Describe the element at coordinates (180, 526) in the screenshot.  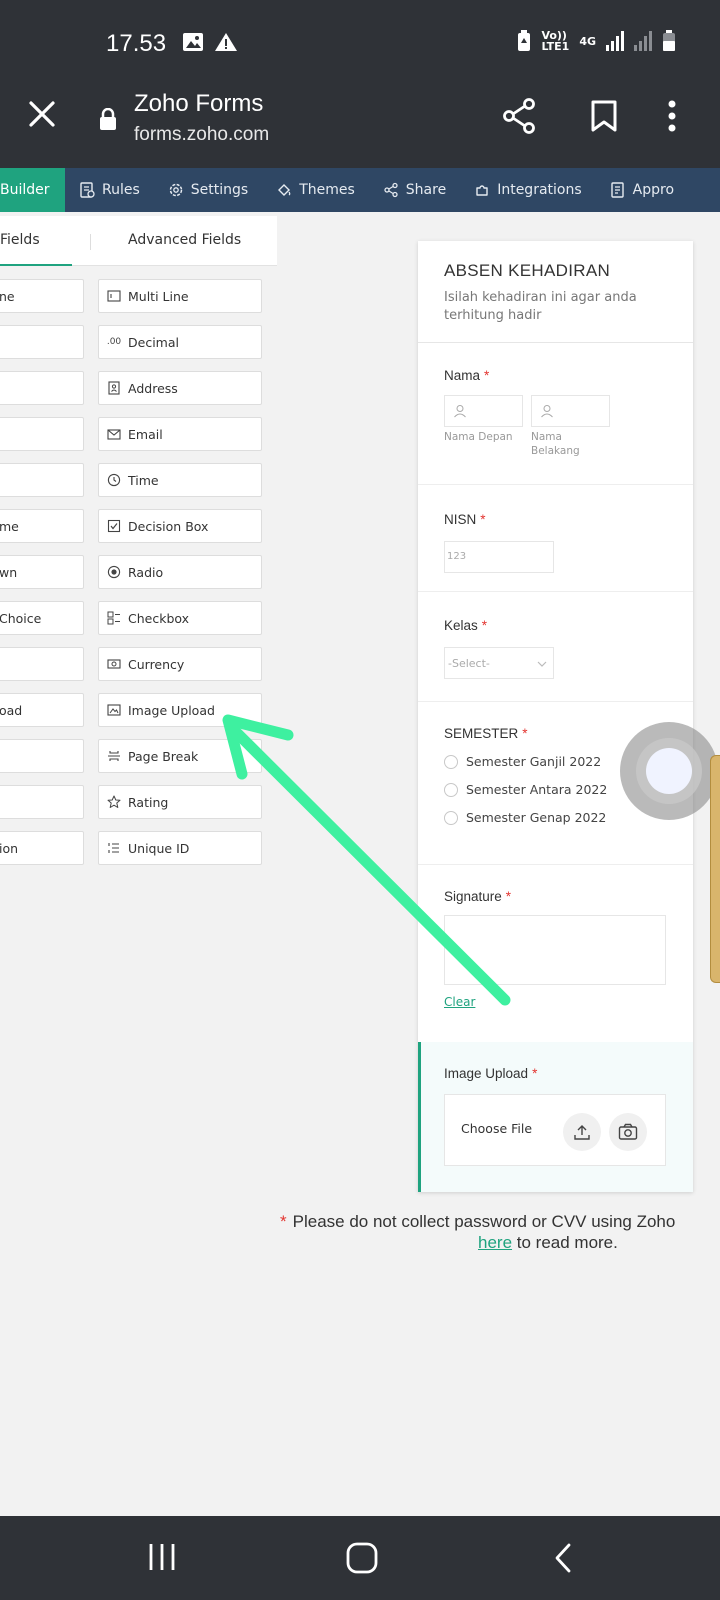
I see `field-decision-box: Decision Box` at that location.